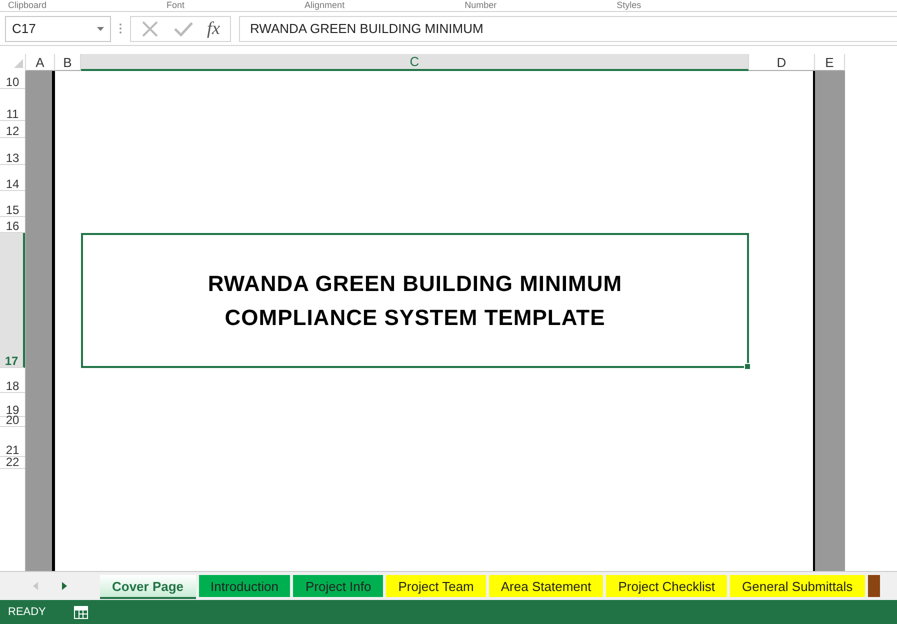 Image resolution: width=897 pixels, height=624 pixels. Describe the element at coordinates (415, 62) in the screenshot. I see `column-header: C` at that location.